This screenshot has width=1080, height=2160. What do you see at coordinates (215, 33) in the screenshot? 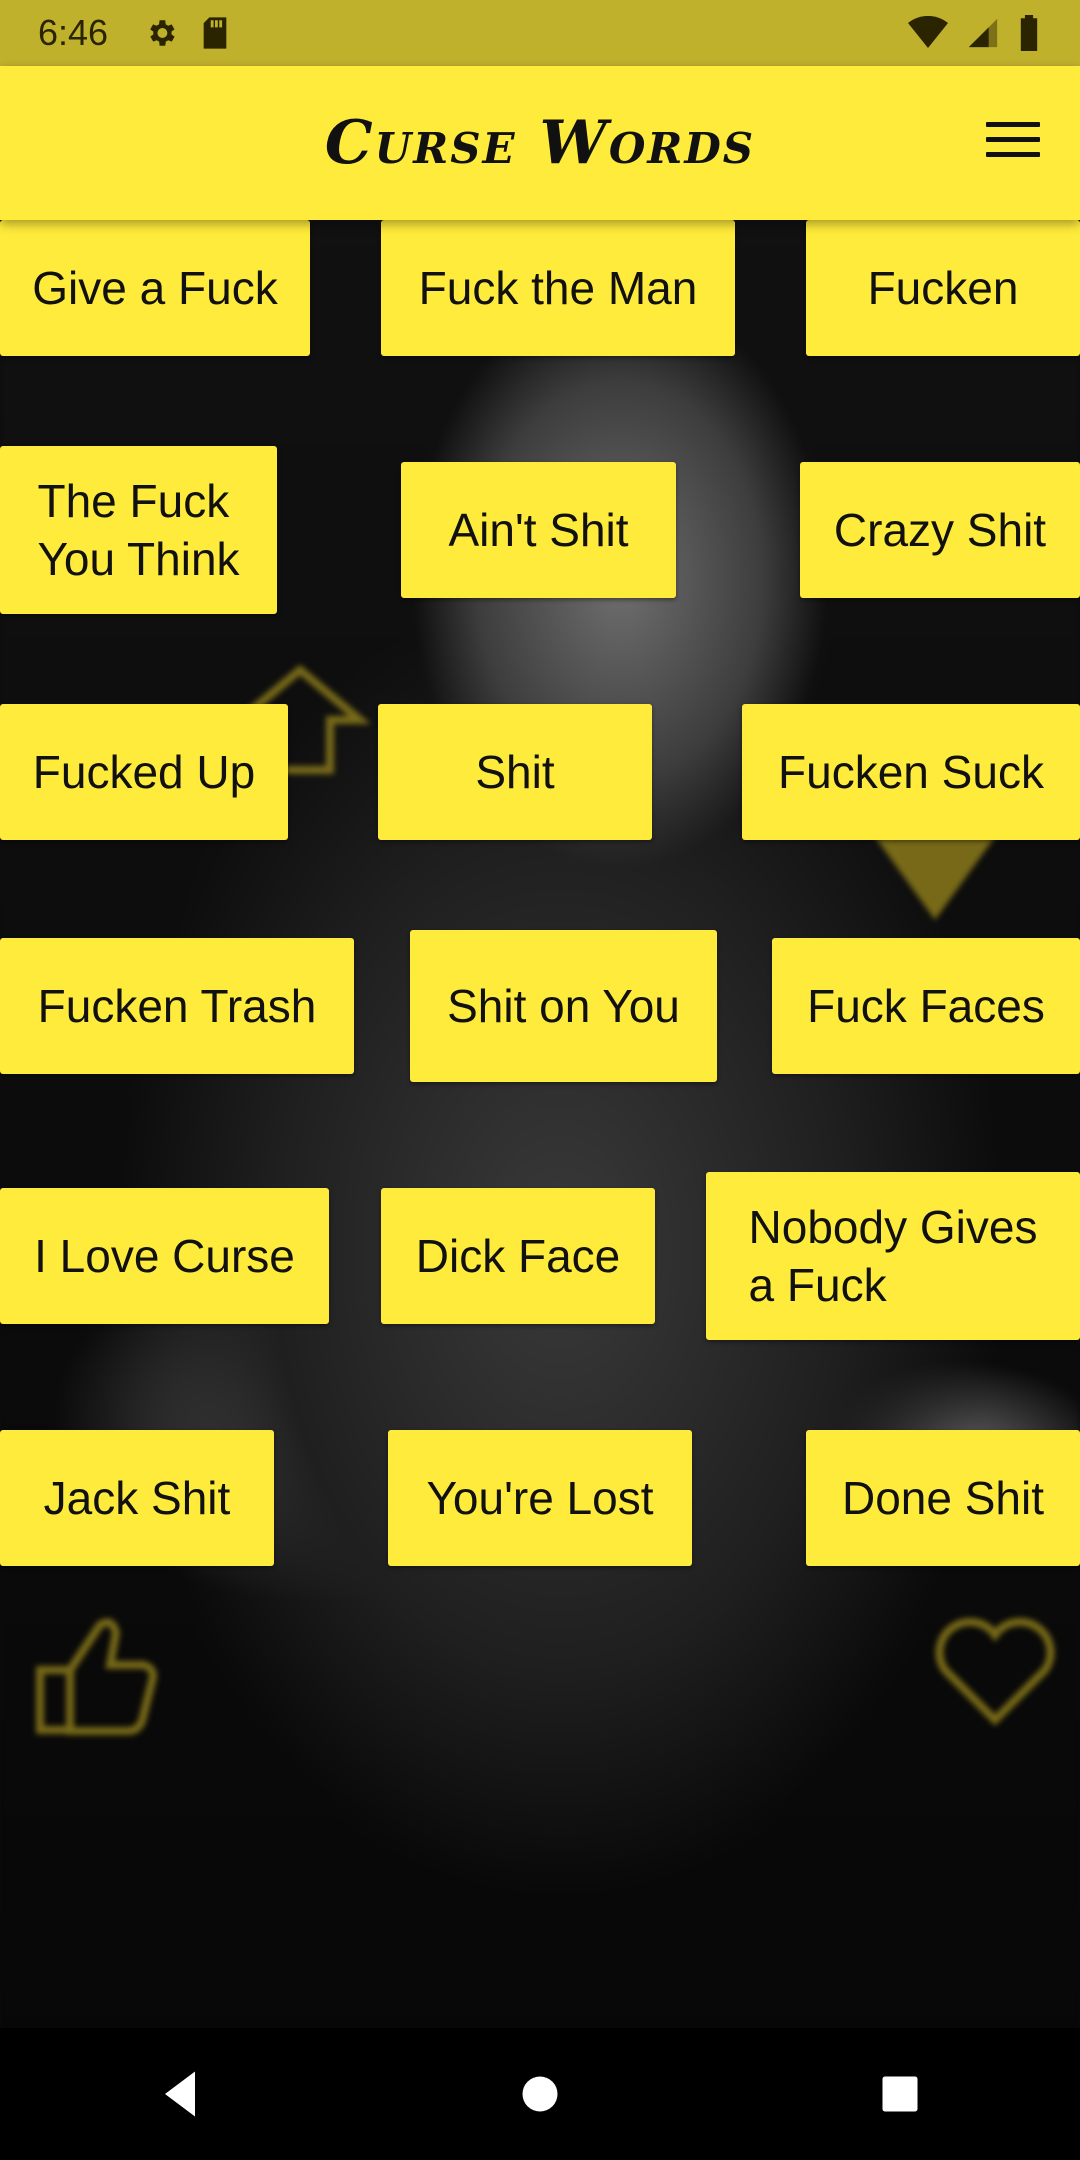
I see `sd-card-icon` at bounding box center [215, 33].